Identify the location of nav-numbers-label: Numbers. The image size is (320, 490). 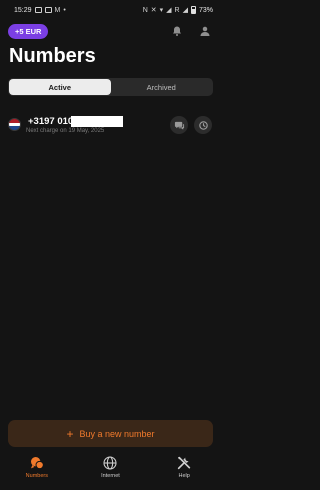
(36, 476).